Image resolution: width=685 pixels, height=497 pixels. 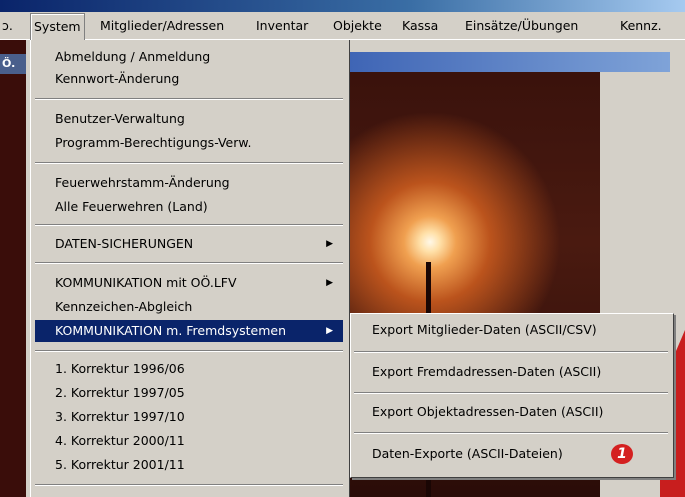 What do you see at coordinates (420, 26) in the screenshot?
I see `menu-kassa: Kassa` at bounding box center [420, 26].